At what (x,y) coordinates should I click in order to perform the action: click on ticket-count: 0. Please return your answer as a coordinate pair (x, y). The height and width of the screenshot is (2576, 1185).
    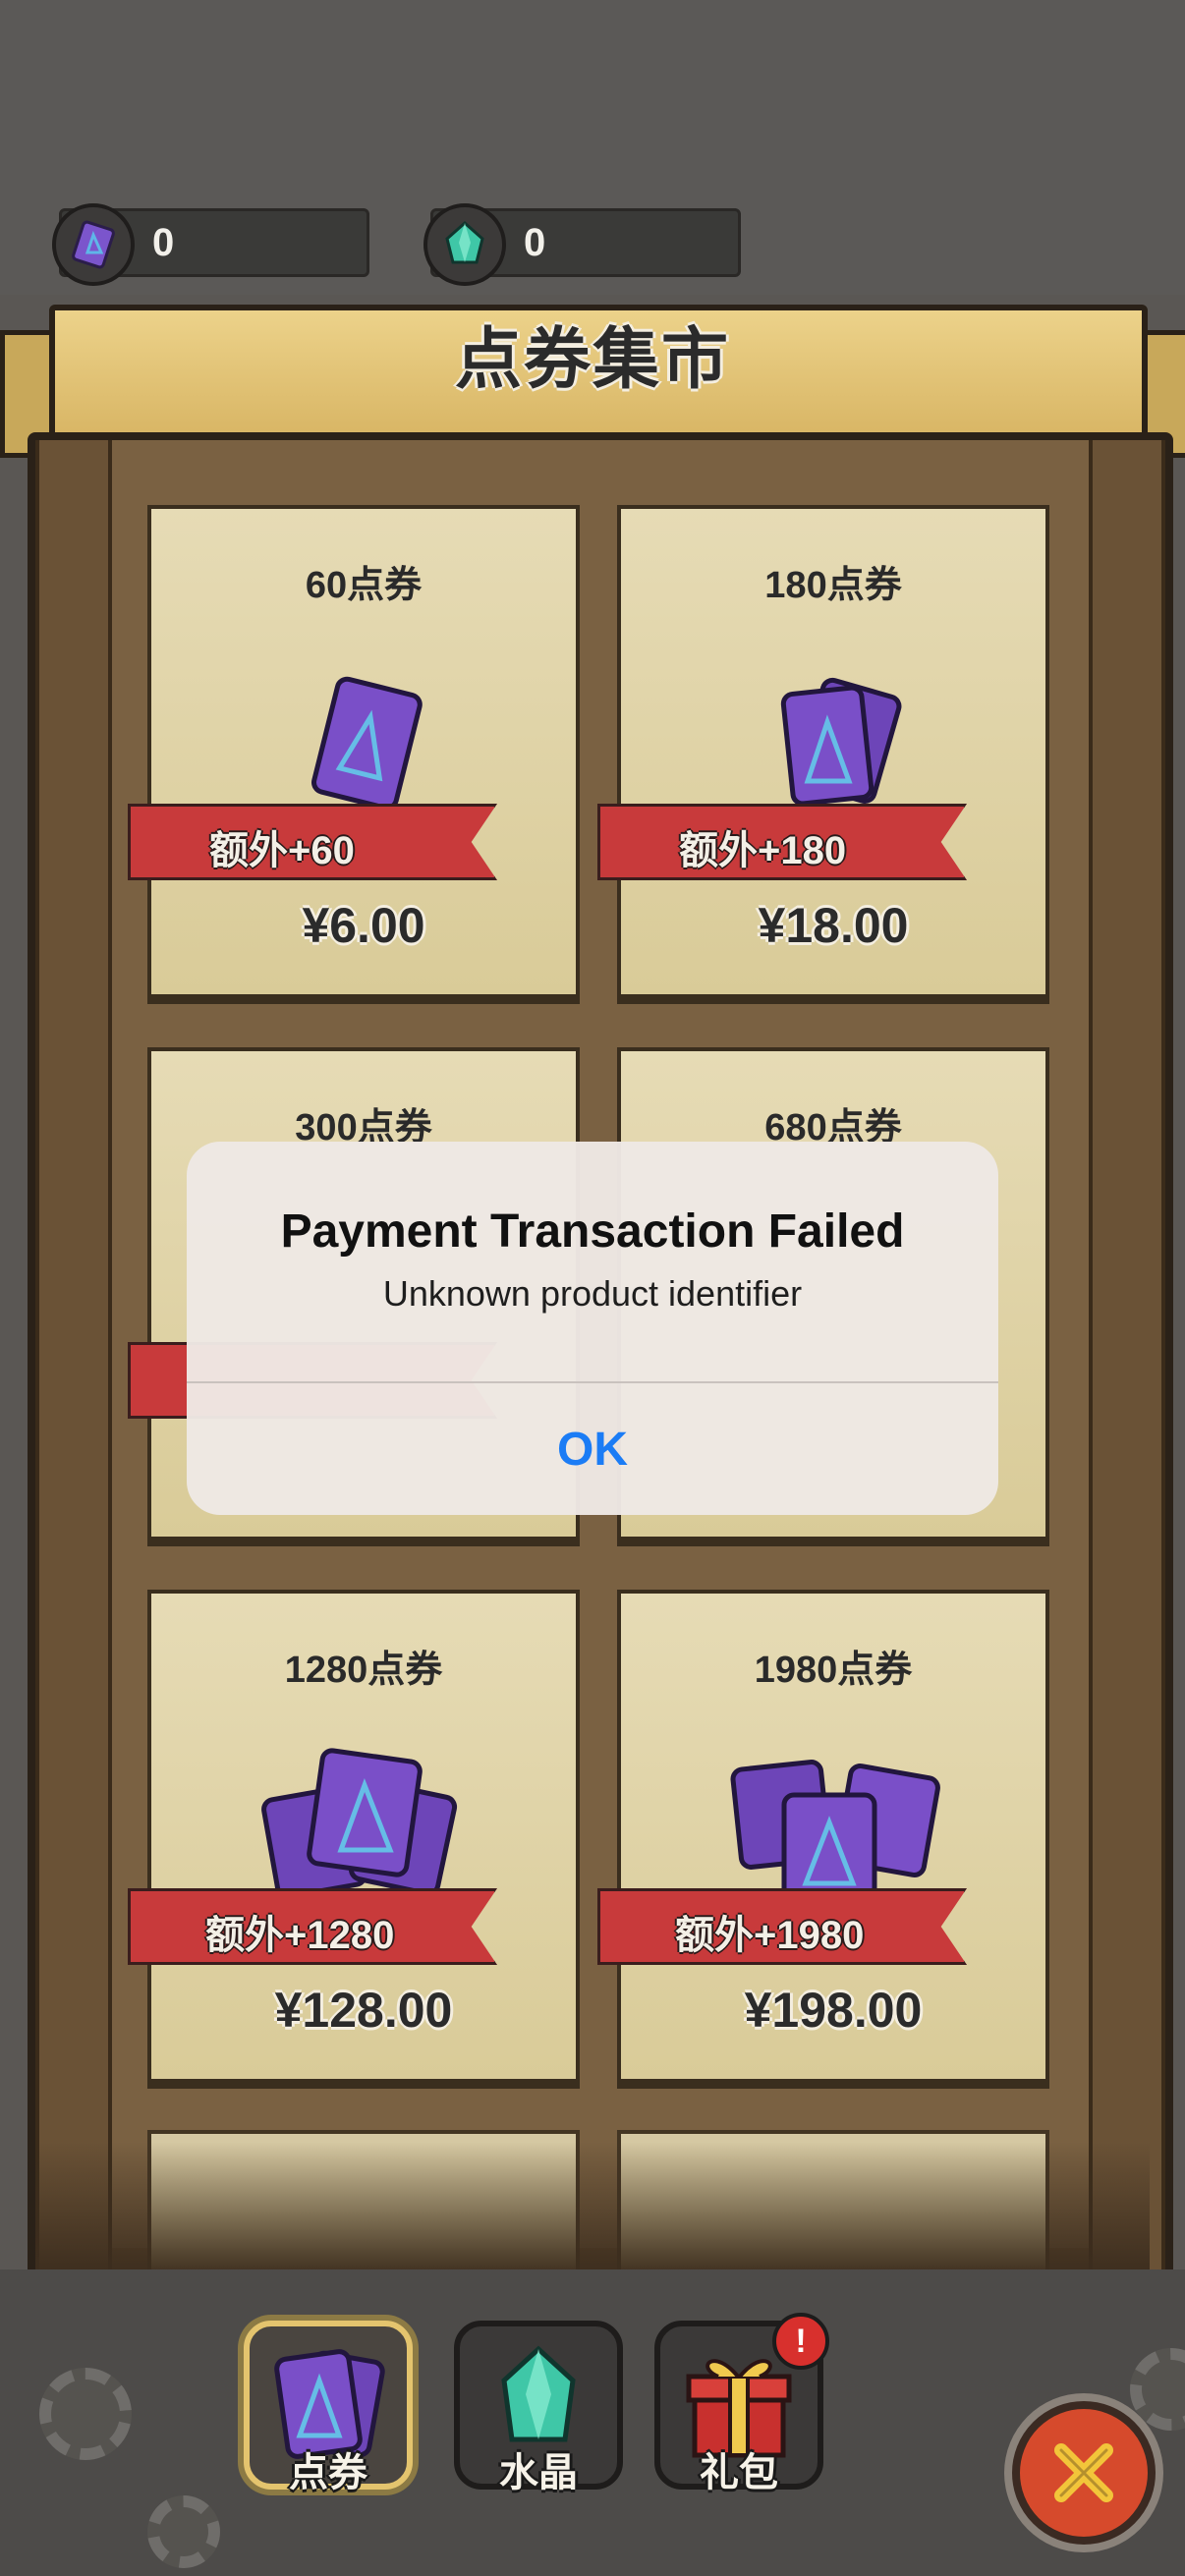
    Looking at the image, I should click on (164, 242).